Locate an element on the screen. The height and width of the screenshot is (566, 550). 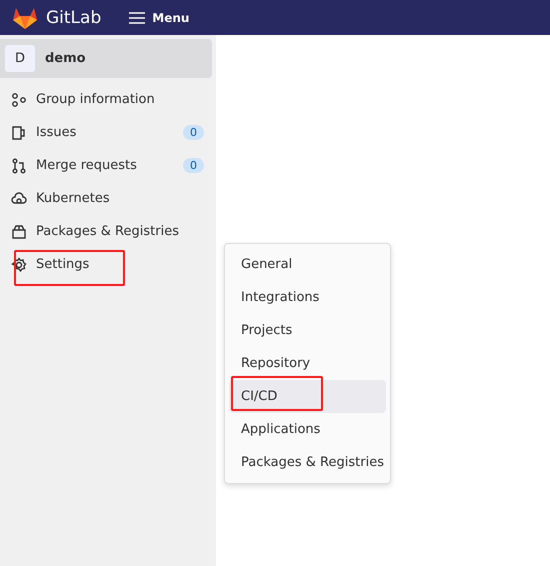
sidebar-item: Merge requests 0 is located at coordinates (106, 165).